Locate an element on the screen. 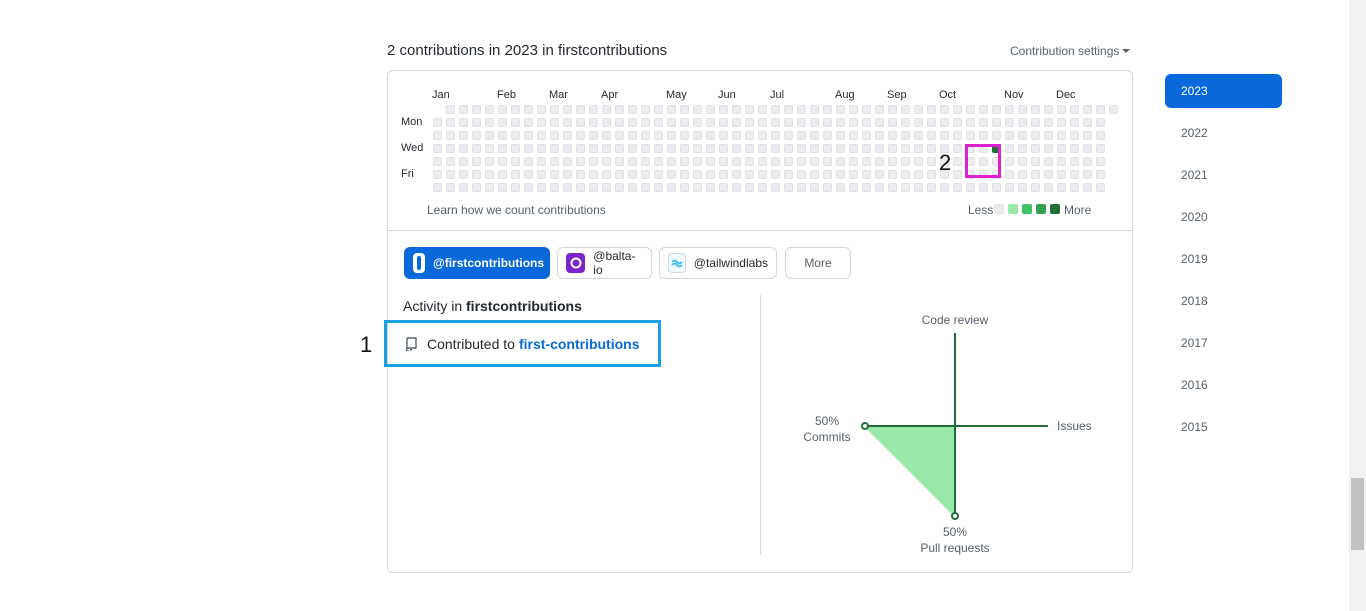 The width and height of the screenshot is (1366, 611). year-link-2023: 2023 is located at coordinates (1223, 91).